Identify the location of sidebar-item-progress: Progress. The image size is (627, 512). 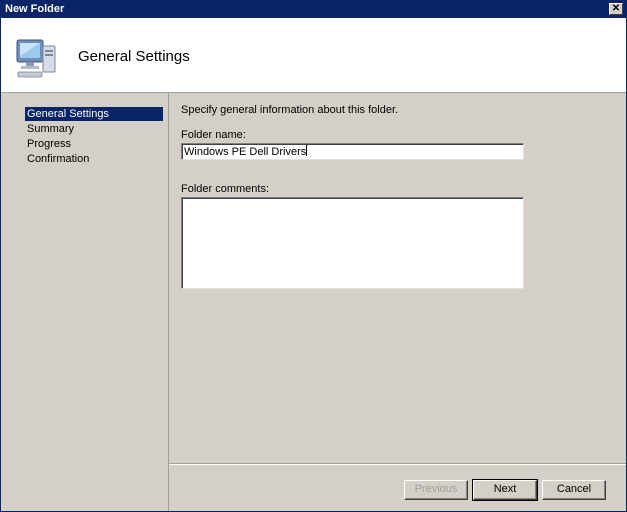
(94, 144).